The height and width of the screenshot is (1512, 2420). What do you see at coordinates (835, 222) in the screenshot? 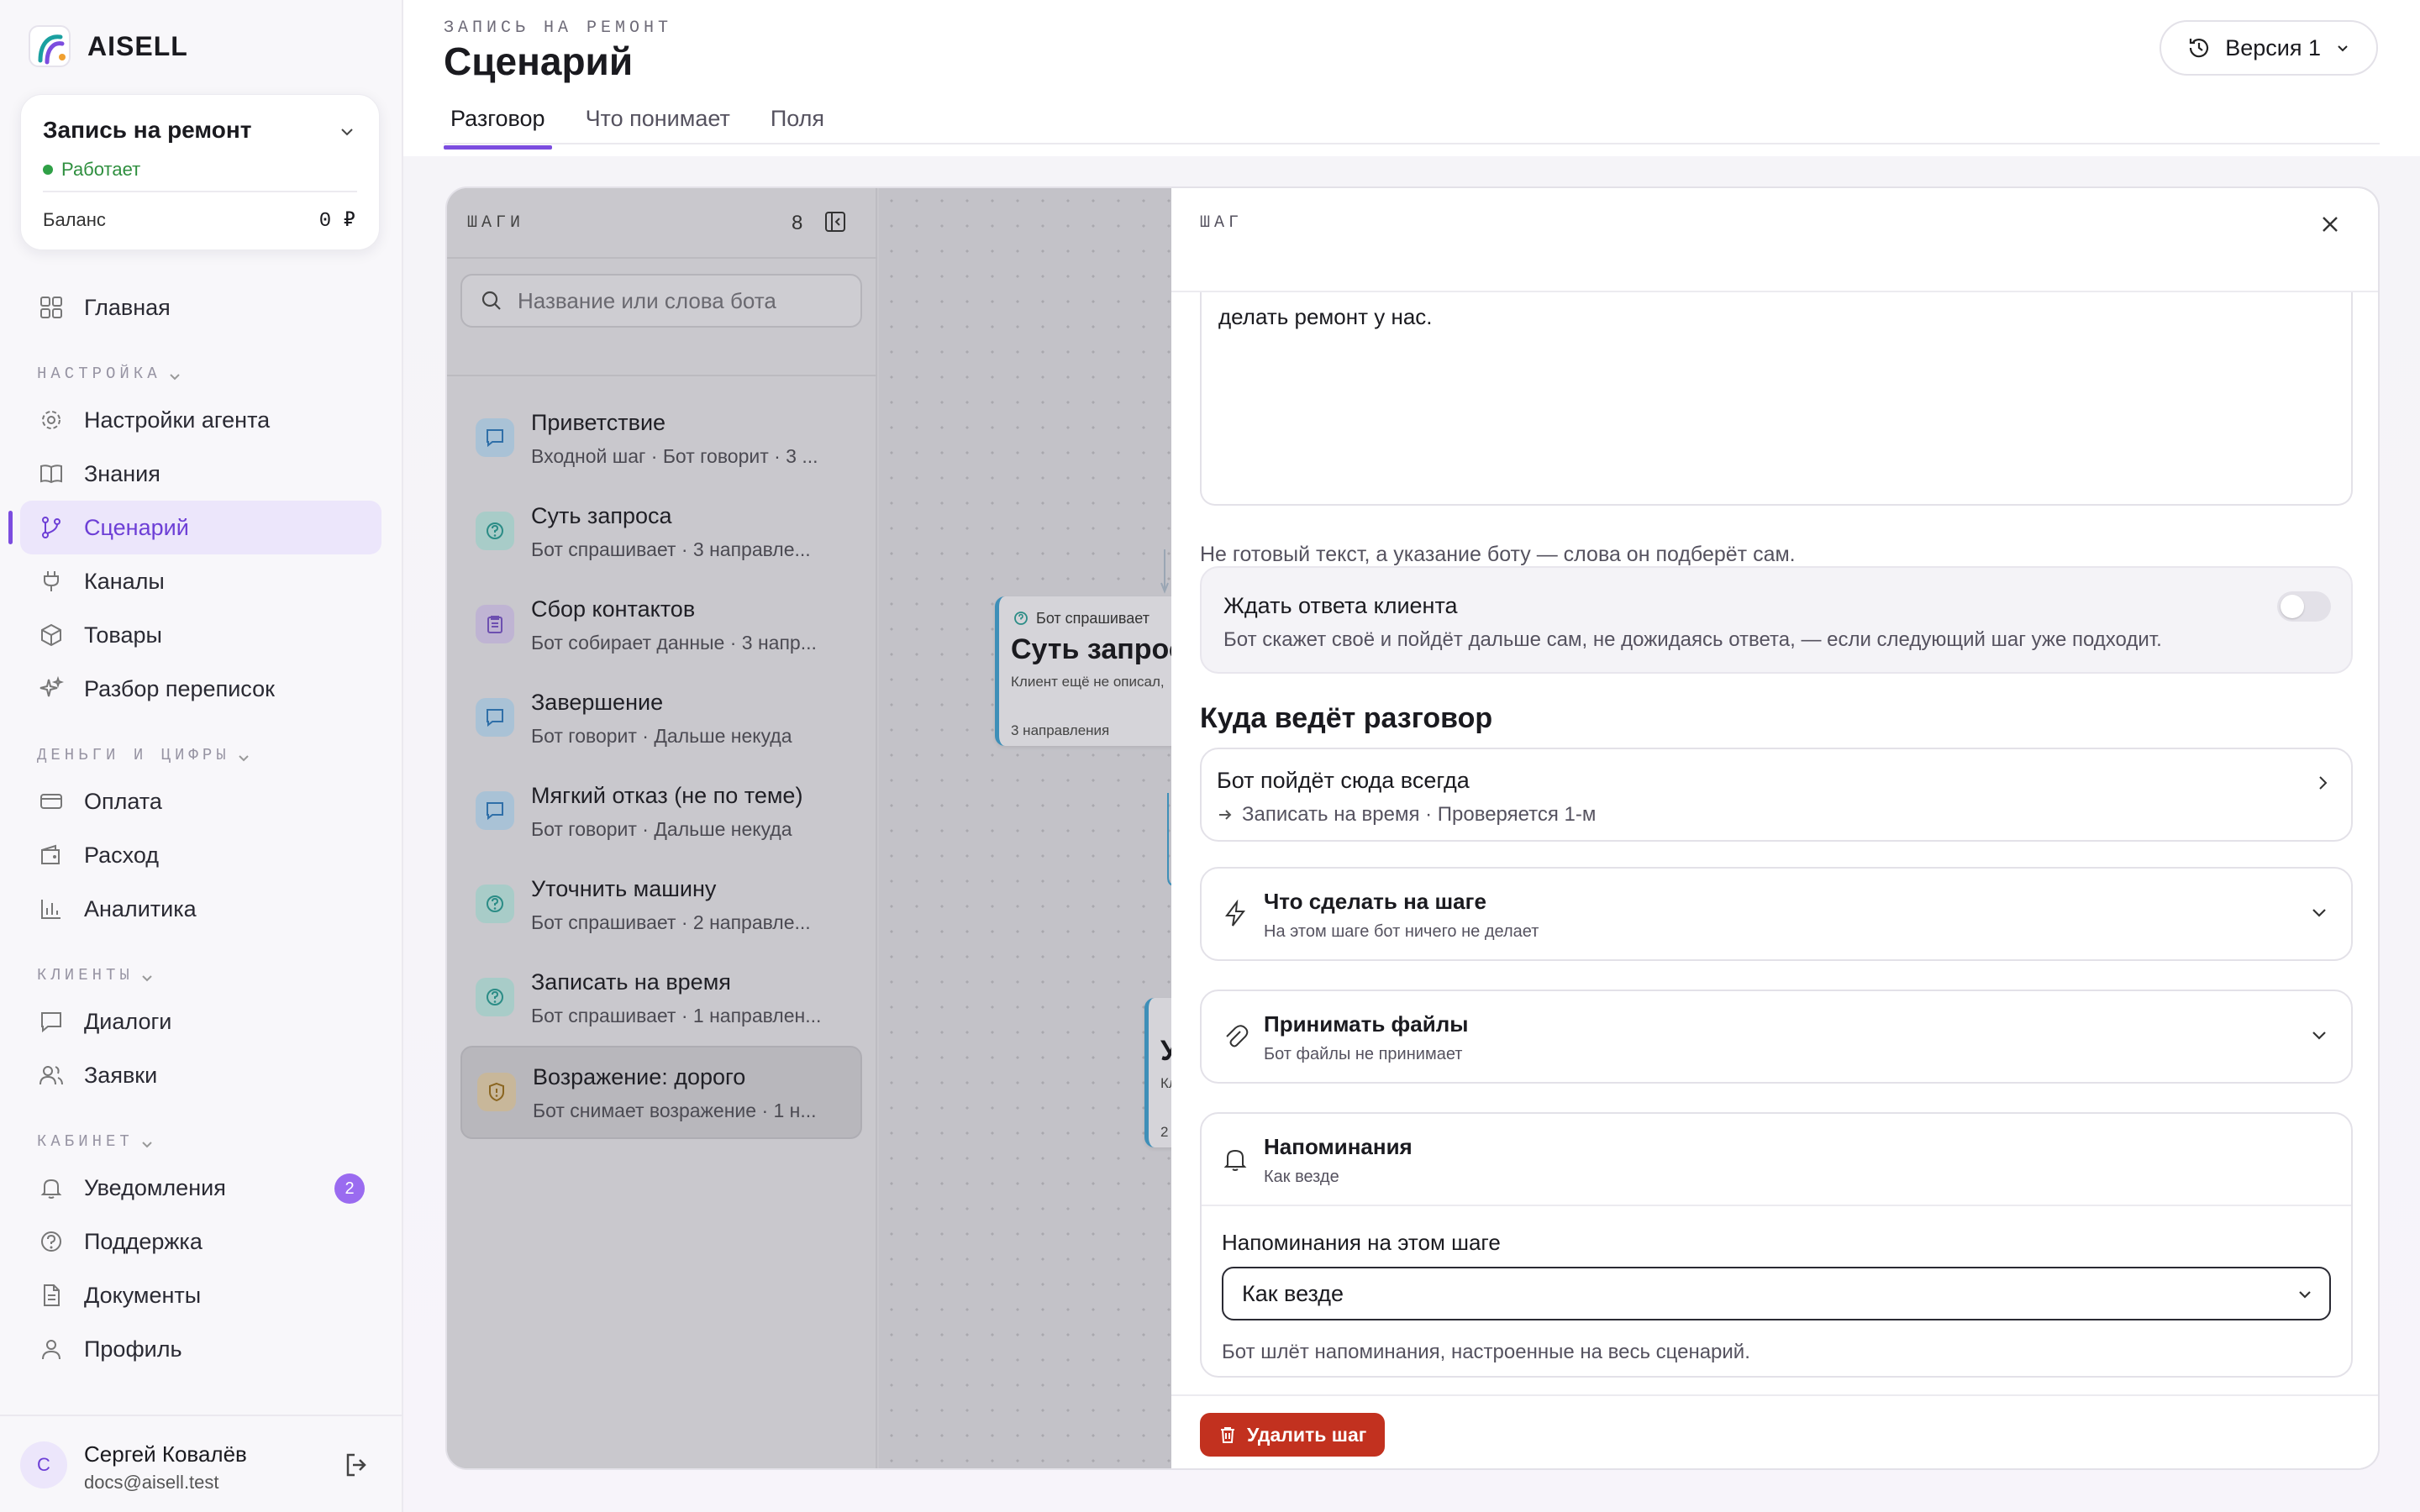
I see `collapse-panel-icon` at bounding box center [835, 222].